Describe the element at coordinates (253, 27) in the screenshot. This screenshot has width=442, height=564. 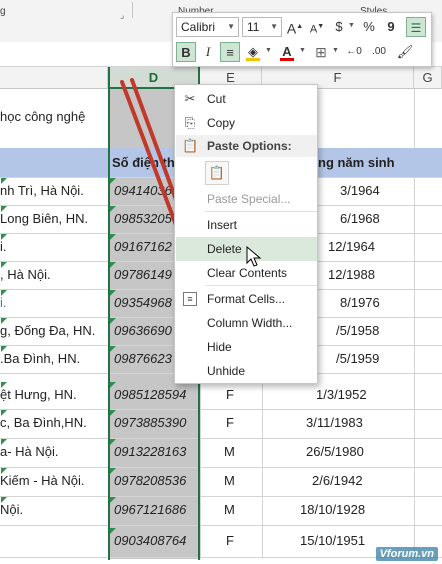
I see `font-size-value: 11` at that location.